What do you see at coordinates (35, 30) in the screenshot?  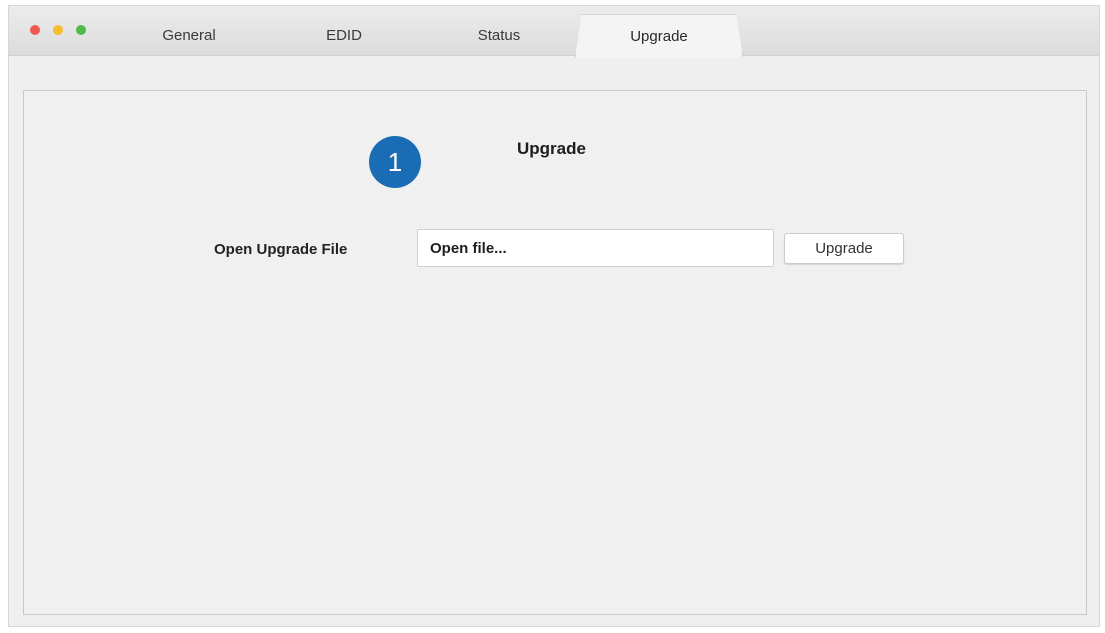 I see `close-window-icon` at bounding box center [35, 30].